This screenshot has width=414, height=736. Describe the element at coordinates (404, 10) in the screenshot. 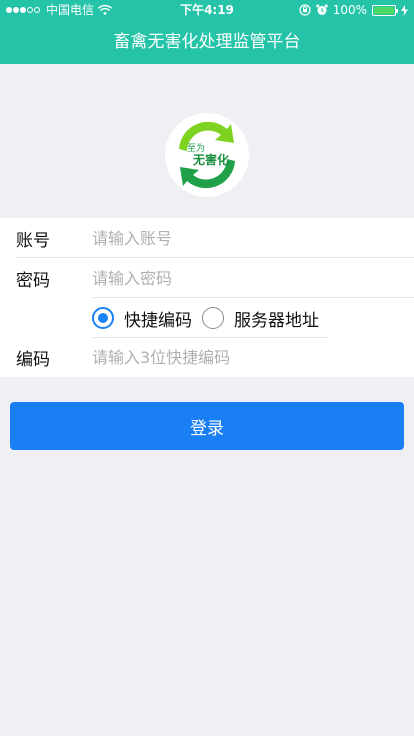

I see `charging-icon` at that location.